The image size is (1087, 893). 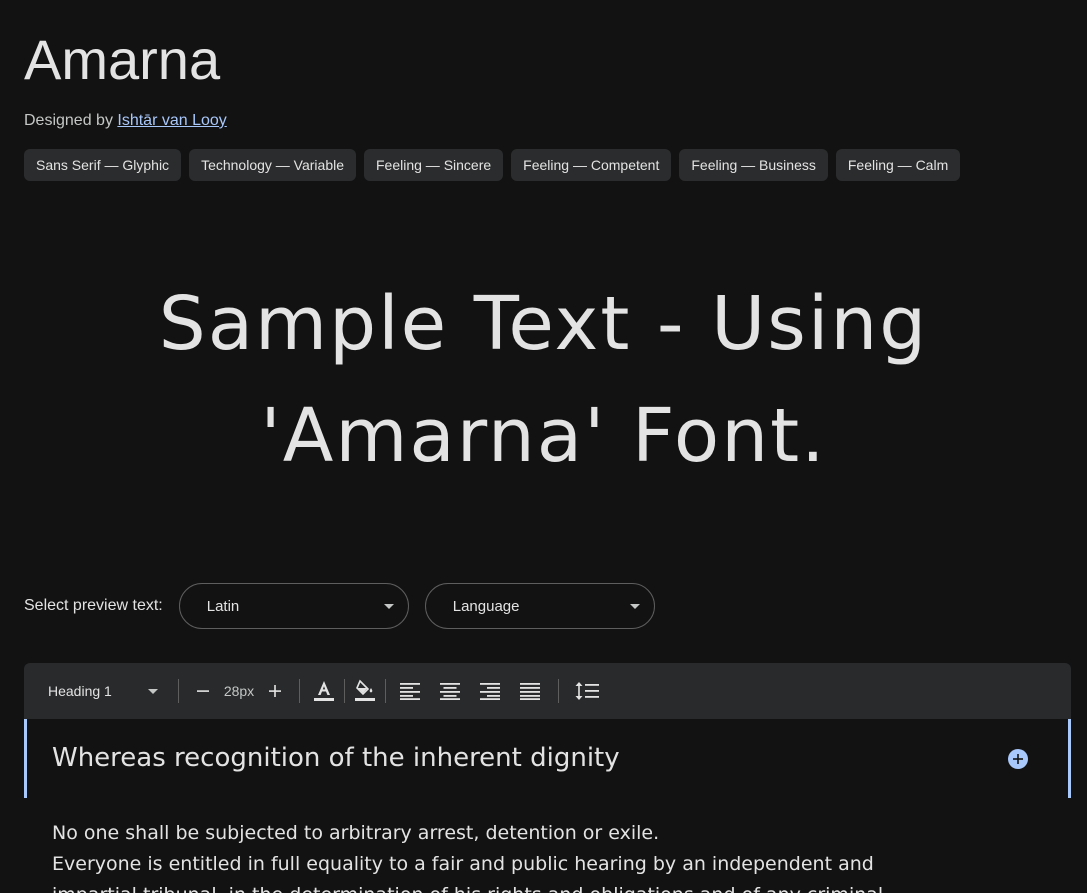 What do you see at coordinates (239, 691) in the screenshot?
I see `font-size-value: 28px` at bounding box center [239, 691].